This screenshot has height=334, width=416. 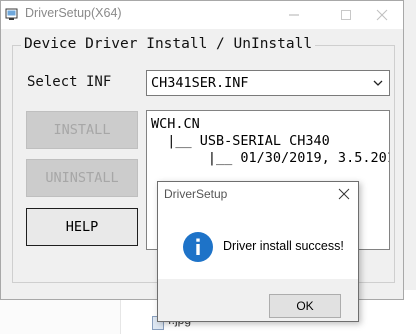 I want to click on app-icon, so click(x=11, y=14).